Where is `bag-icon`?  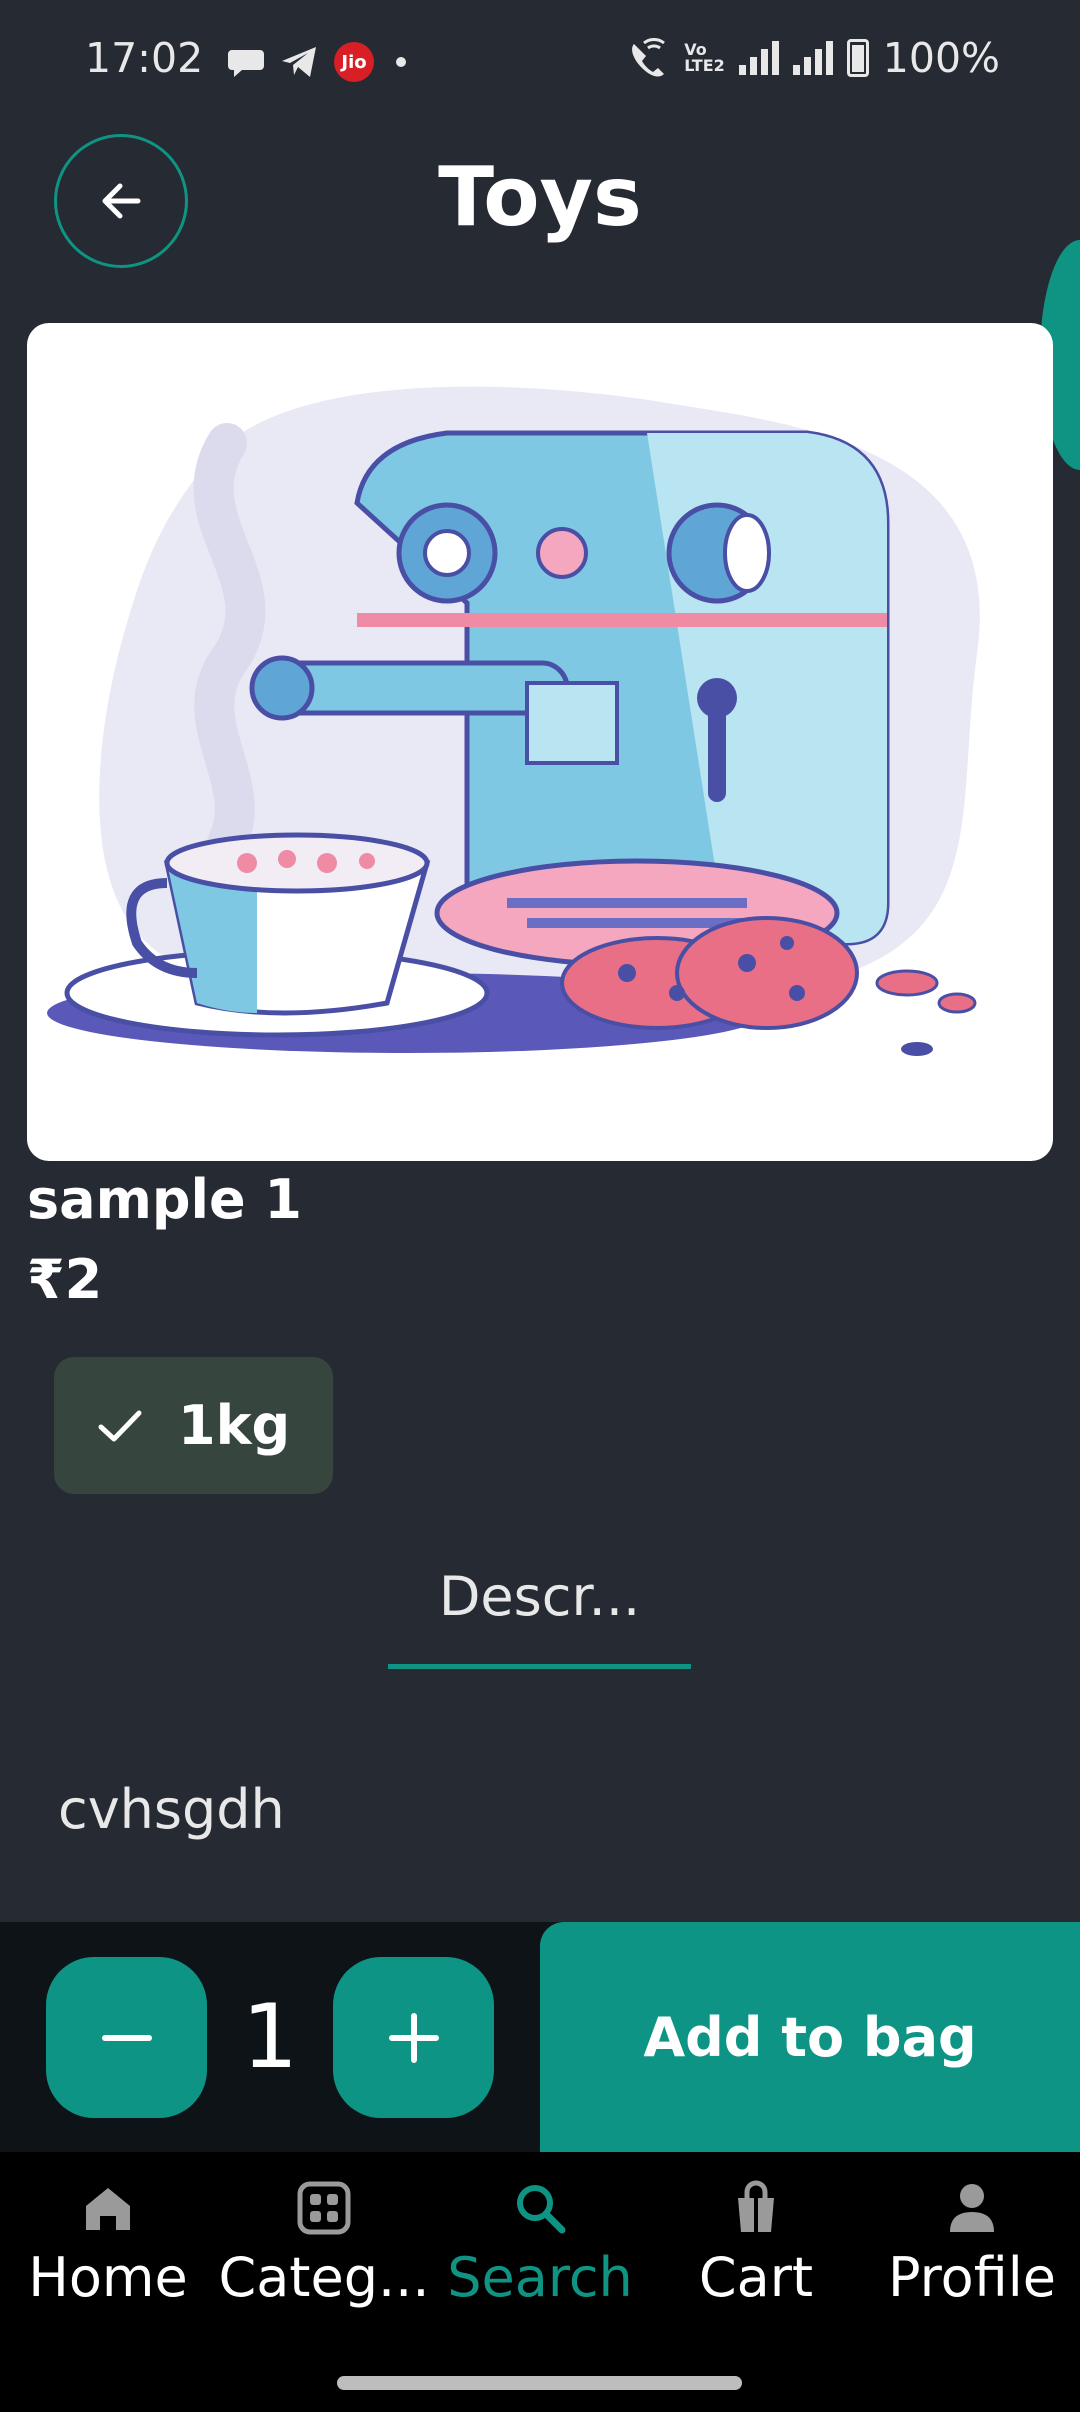
bag-icon is located at coordinates (756, 2206).